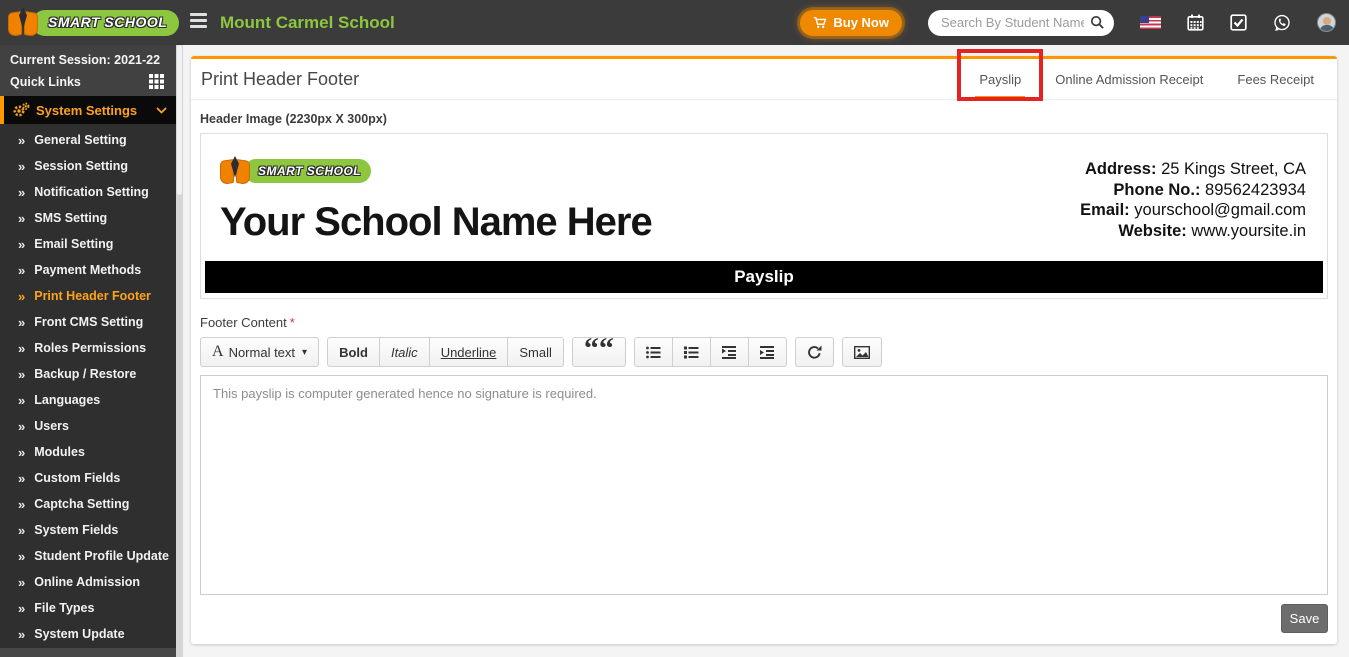  I want to click on app-logo: SMART SCHOOL, so click(95, 22).